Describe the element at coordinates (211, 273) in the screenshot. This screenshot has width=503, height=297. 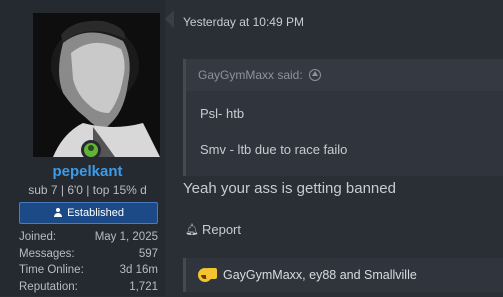
I see `trophy-emoji-icon` at that location.